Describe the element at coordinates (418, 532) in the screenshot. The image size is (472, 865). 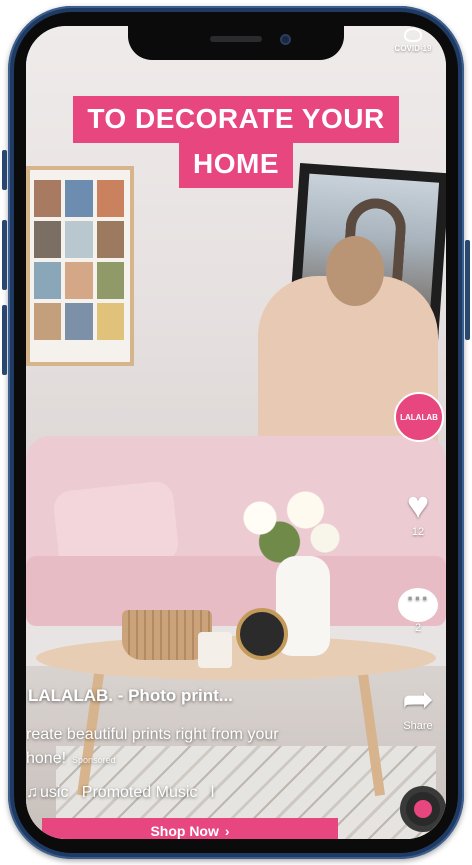
I see `like-count: 12` at that location.